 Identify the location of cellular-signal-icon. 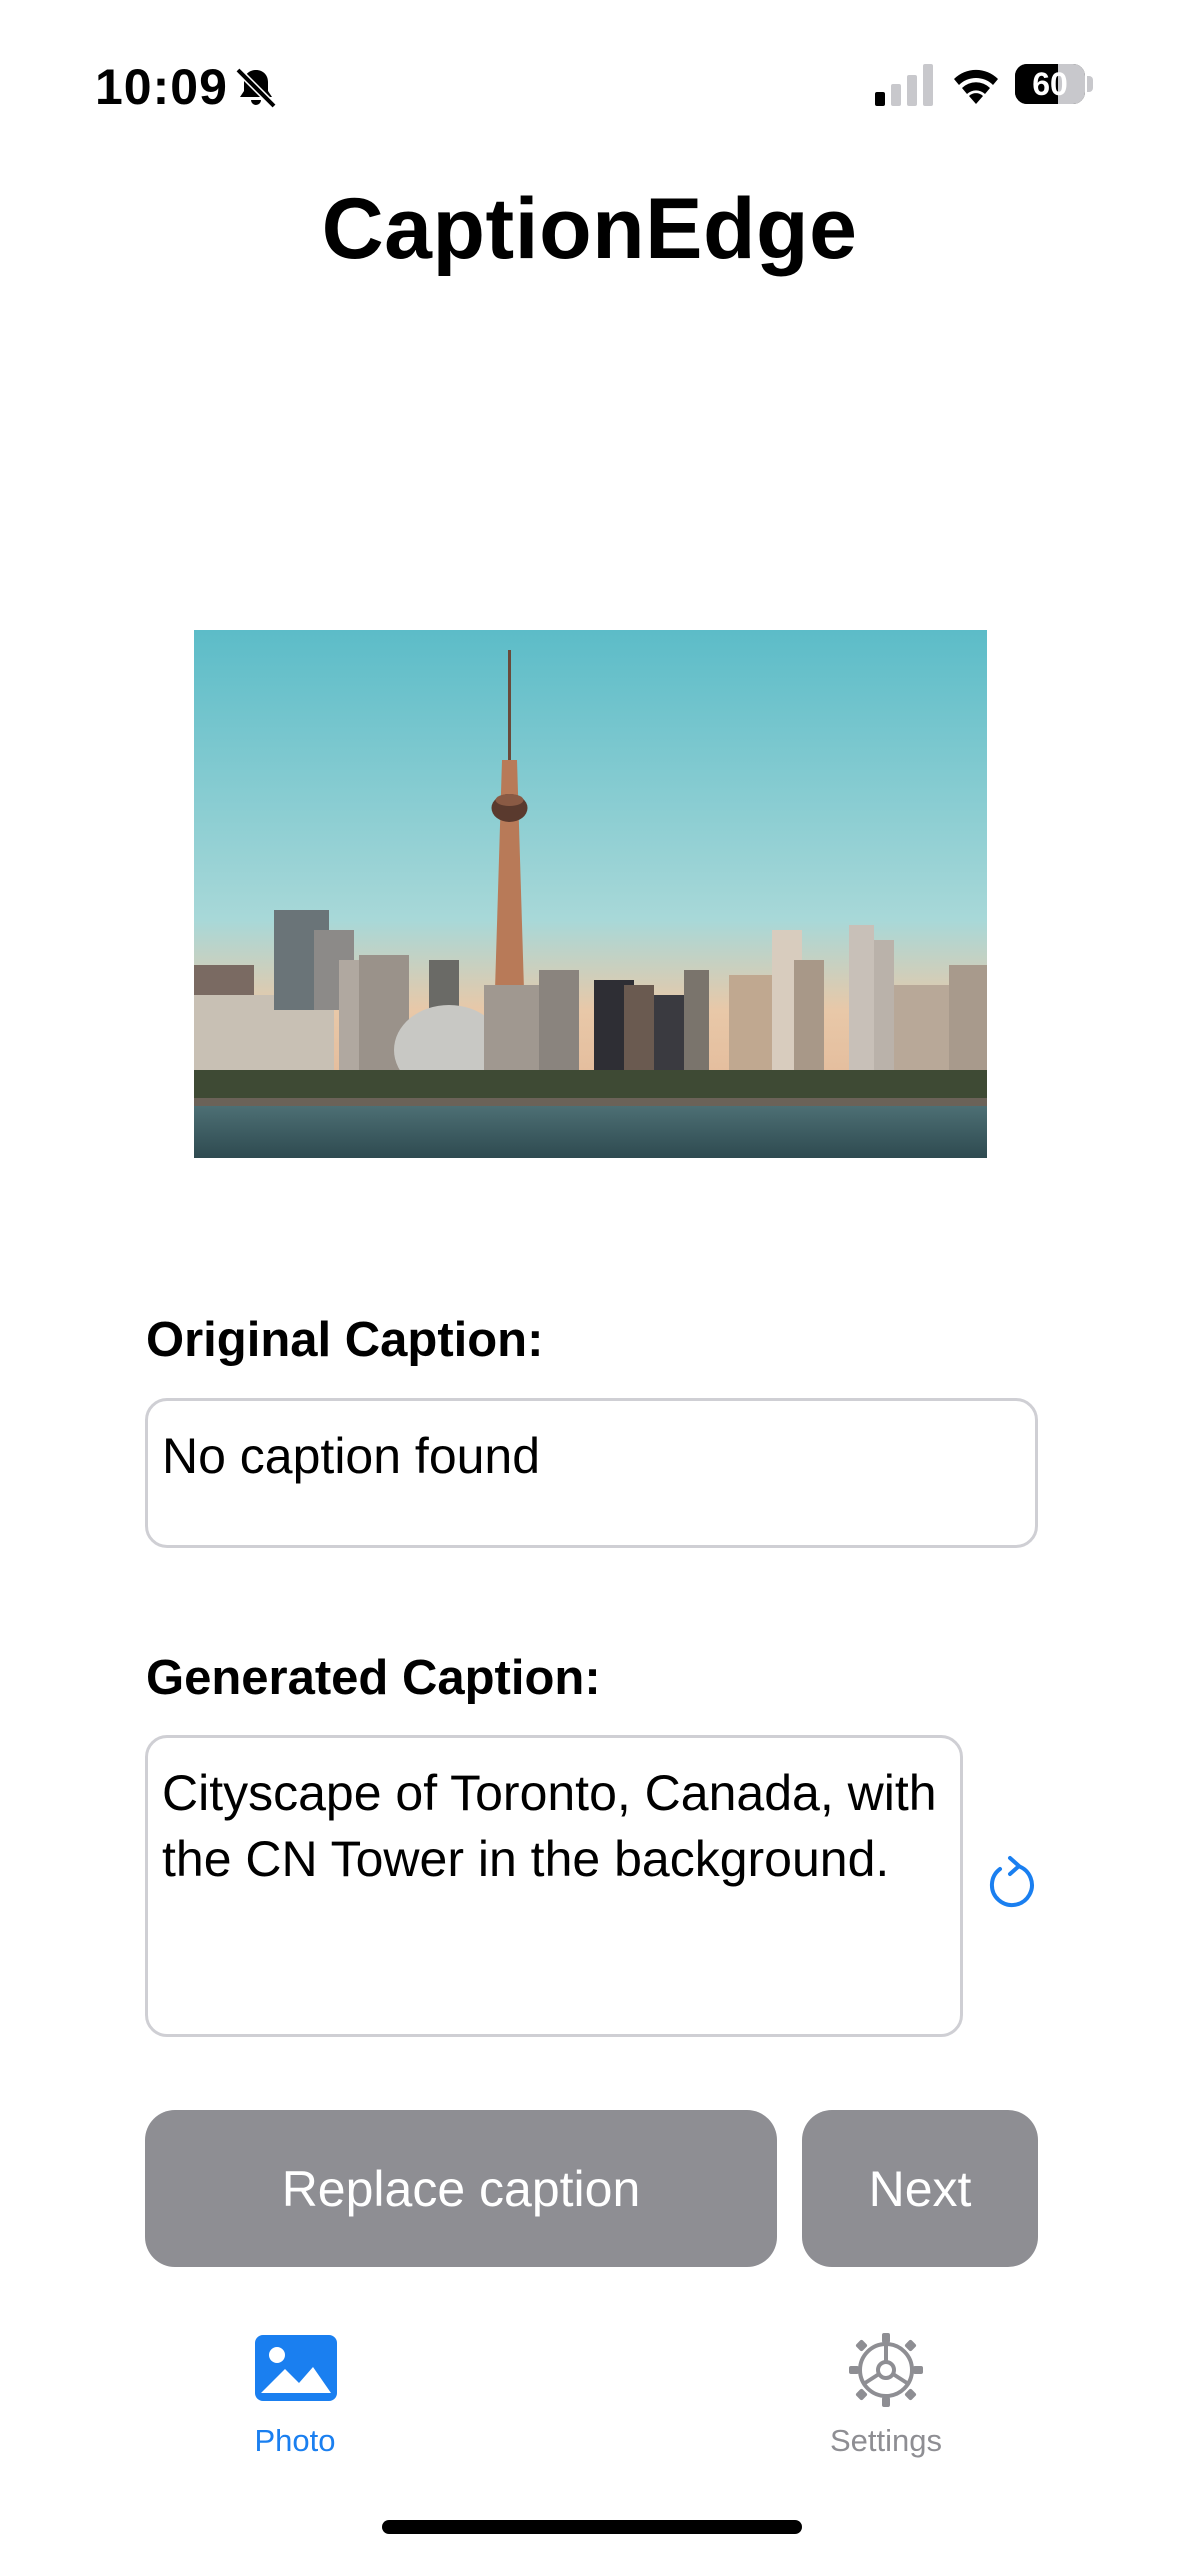
(904, 85).